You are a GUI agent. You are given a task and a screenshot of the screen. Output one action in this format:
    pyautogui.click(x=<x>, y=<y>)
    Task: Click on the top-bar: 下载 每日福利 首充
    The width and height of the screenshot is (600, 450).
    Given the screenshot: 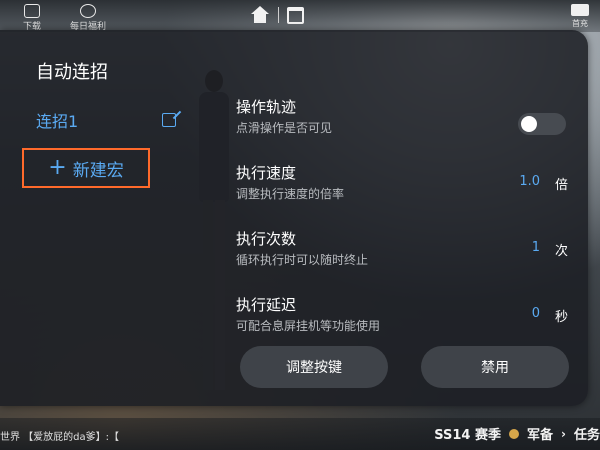 What is the action you would take?
    pyautogui.click(x=300, y=16)
    